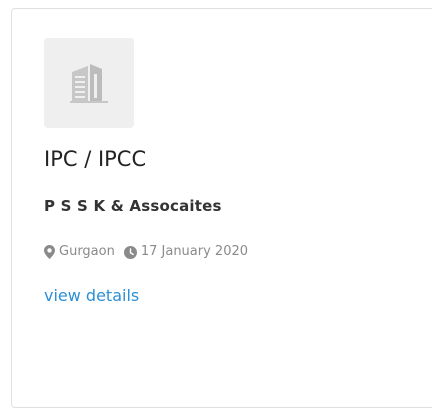  I want to click on job-title: IPC / IPCC, so click(95, 159).